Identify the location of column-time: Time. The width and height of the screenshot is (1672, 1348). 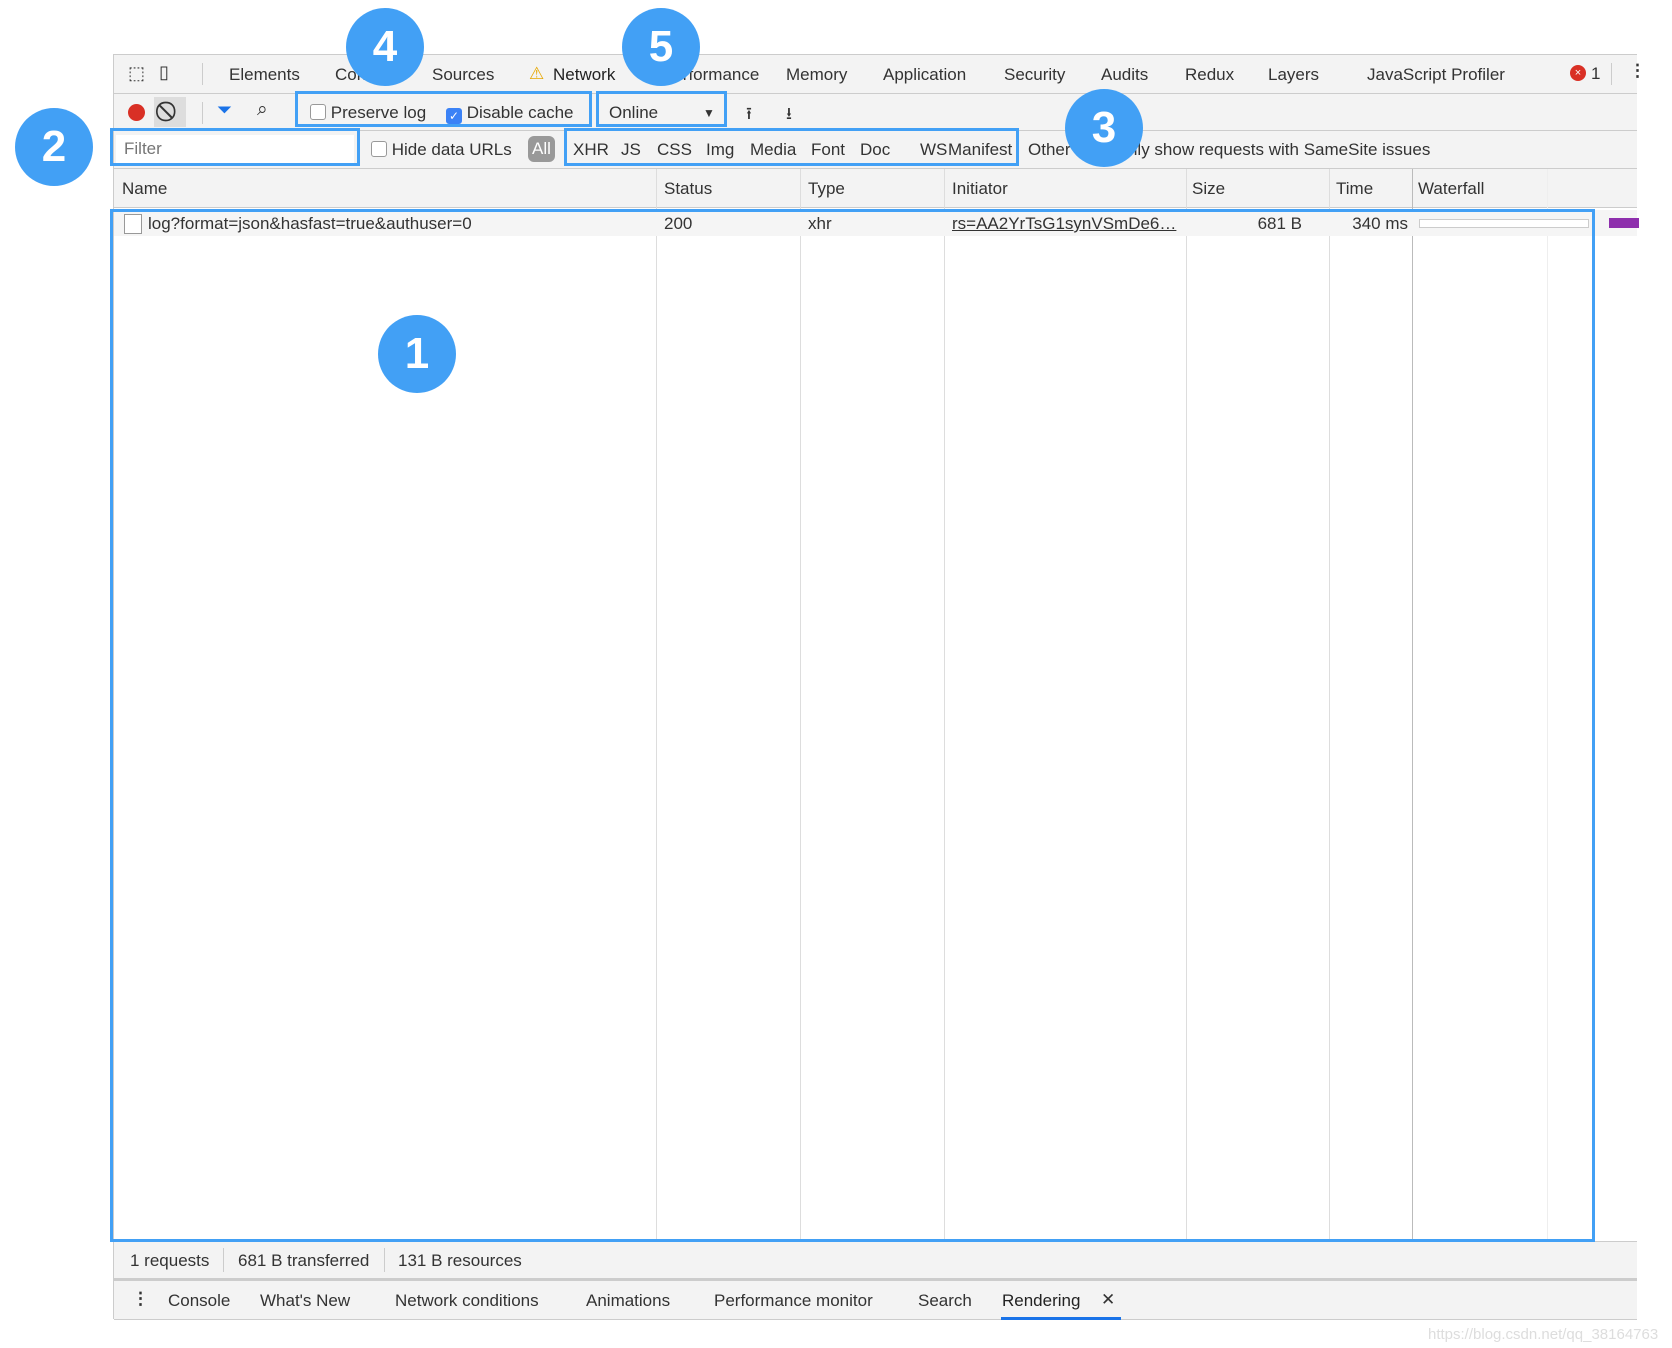
(1354, 189).